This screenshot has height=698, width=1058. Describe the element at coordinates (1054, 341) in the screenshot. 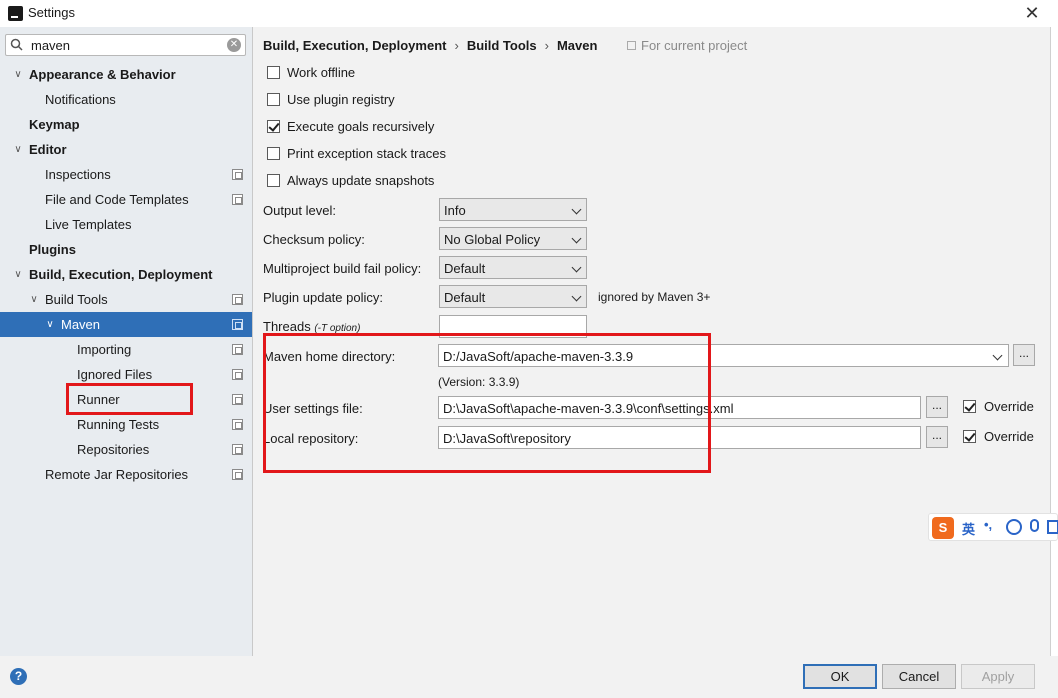

I see `right-edge-strip` at that location.